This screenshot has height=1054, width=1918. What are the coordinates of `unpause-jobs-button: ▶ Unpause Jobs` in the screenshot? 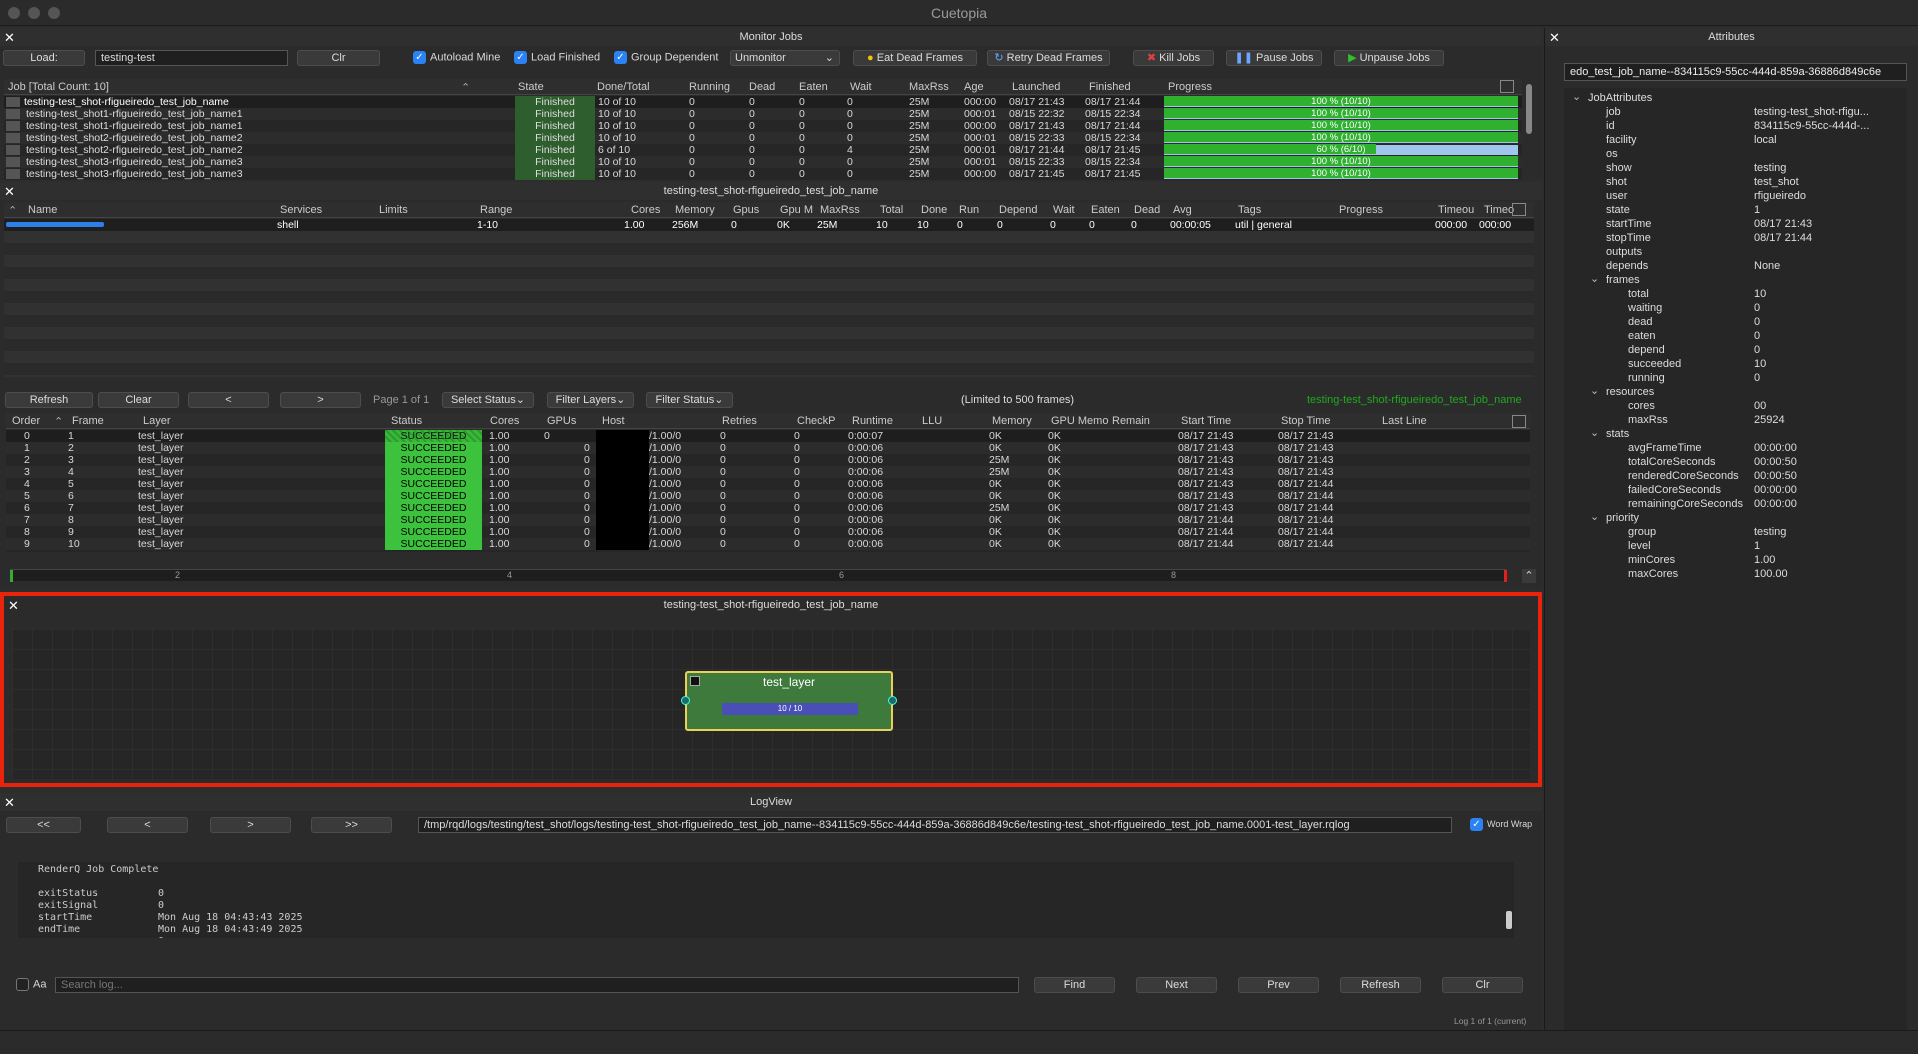 It's located at (1389, 58).